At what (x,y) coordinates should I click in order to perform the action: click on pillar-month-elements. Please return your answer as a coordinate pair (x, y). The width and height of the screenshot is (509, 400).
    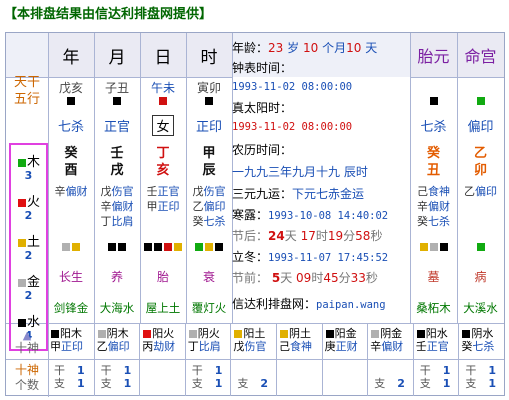
    Looking at the image, I should click on (117, 247).